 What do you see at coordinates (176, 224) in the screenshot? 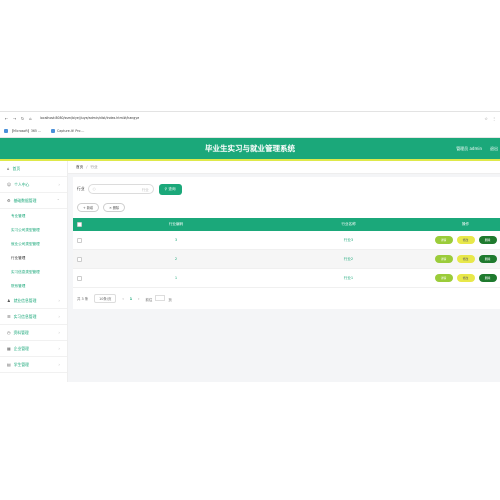
I see `column-header-code: 行业编码` at bounding box center [176, 224].